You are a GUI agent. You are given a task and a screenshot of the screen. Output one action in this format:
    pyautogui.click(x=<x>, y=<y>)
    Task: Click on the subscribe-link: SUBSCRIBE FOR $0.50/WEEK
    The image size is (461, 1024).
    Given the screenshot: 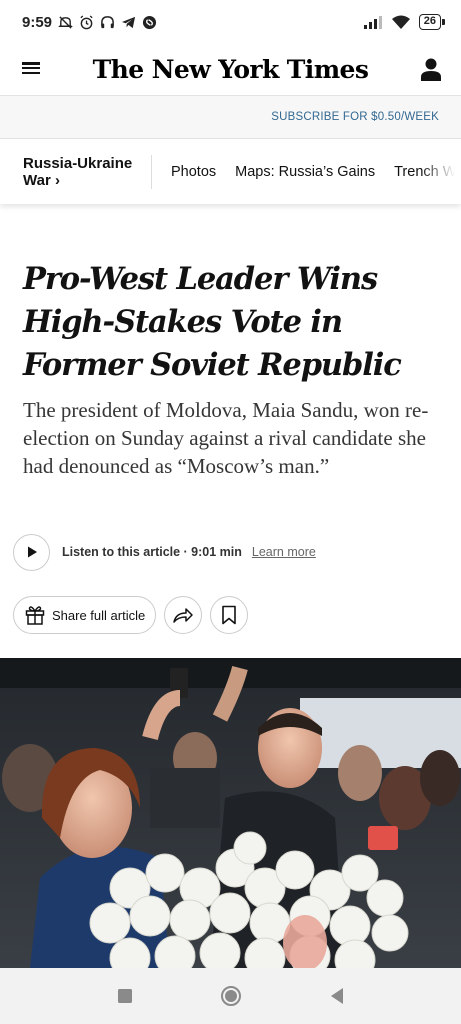 What is the action you would take?
    pyautogui.click(x=355, y=117)
    